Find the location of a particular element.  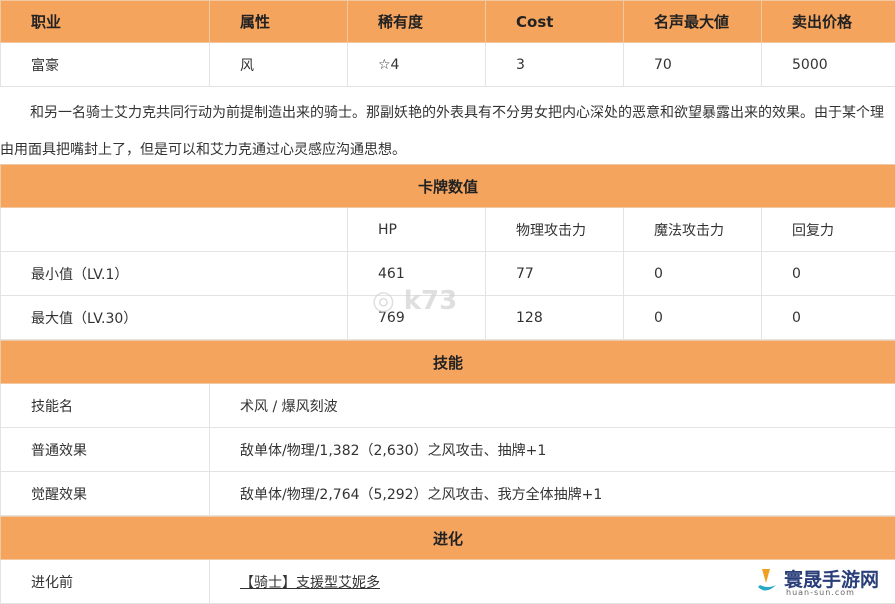

skill-normal-value: 敌单体/物理/1,382（2,630）之风攻击、抽牌+1 is located at coordinates (552, 450).